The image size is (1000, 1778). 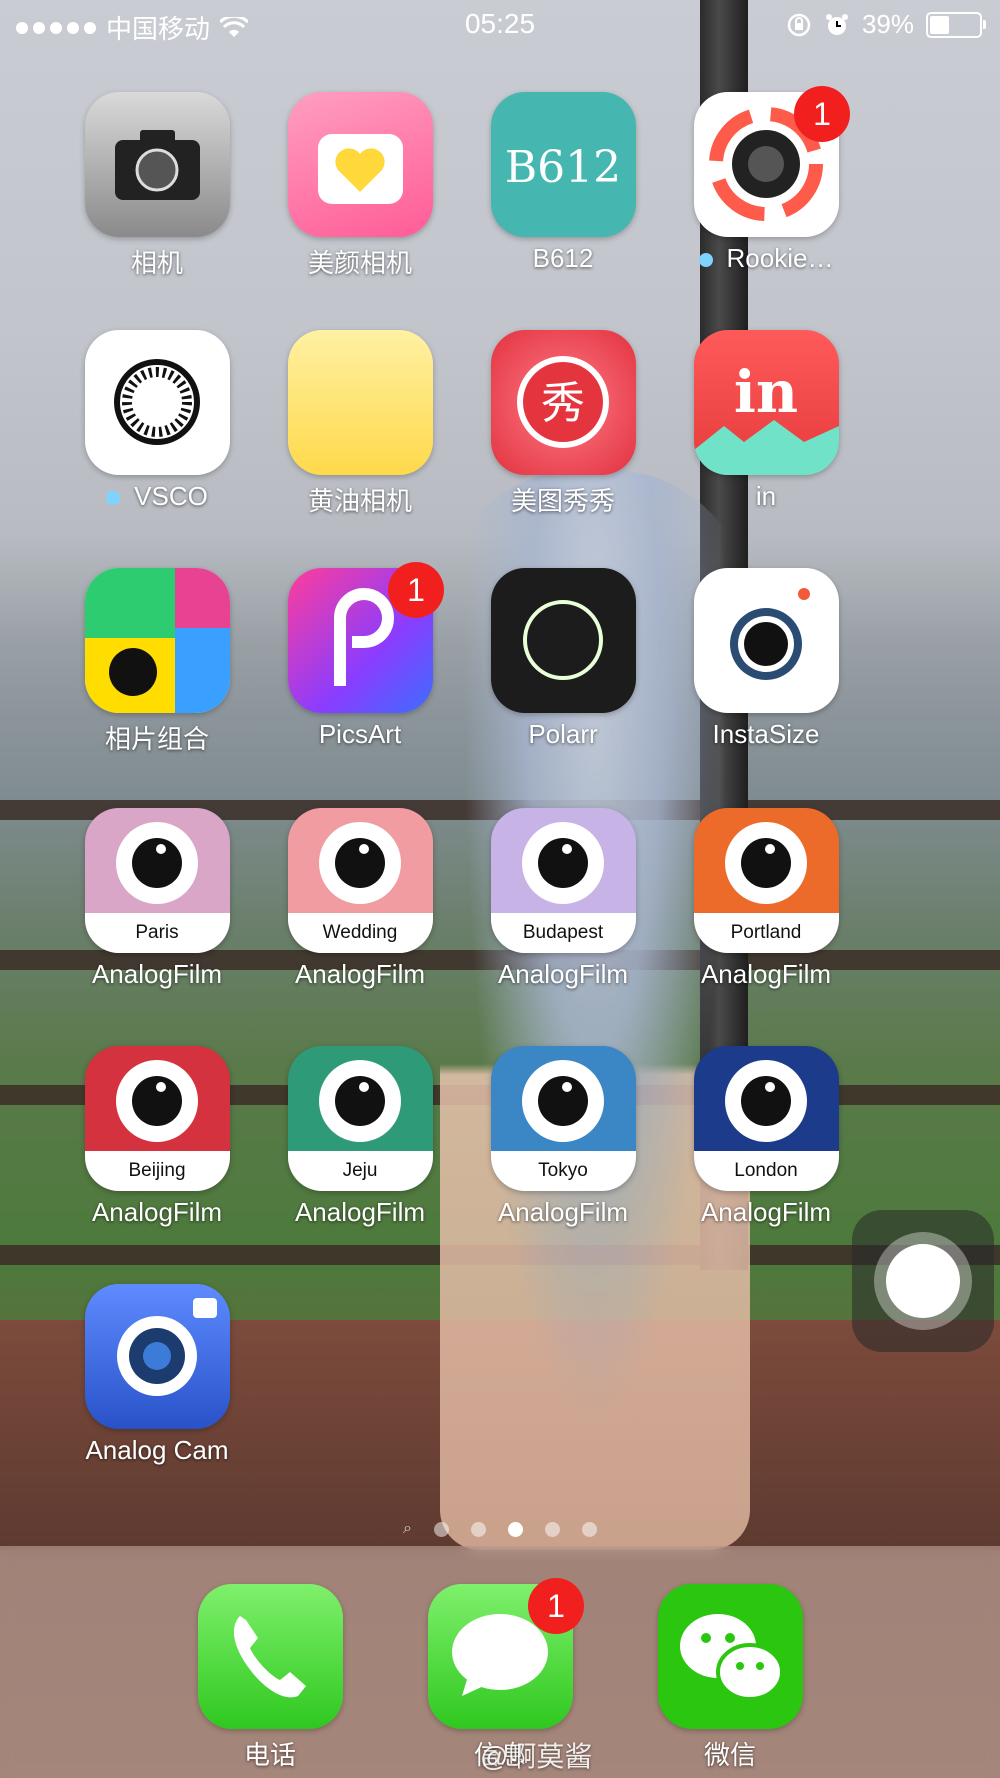 I want to click on analog-cam-icon, so click(x=157, y=1356).